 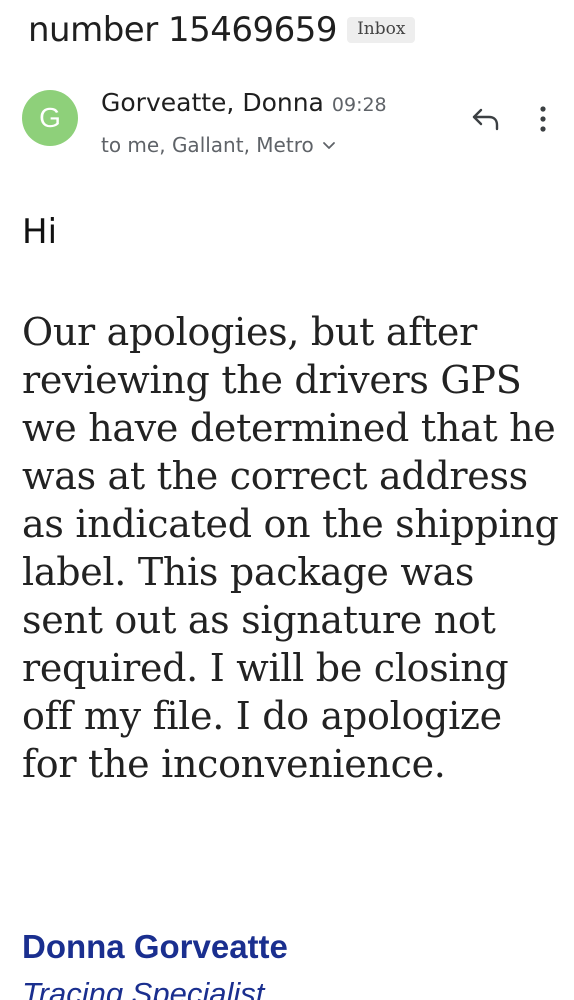 I want to click on sender-avatar: G, so click(x=50, y=118).